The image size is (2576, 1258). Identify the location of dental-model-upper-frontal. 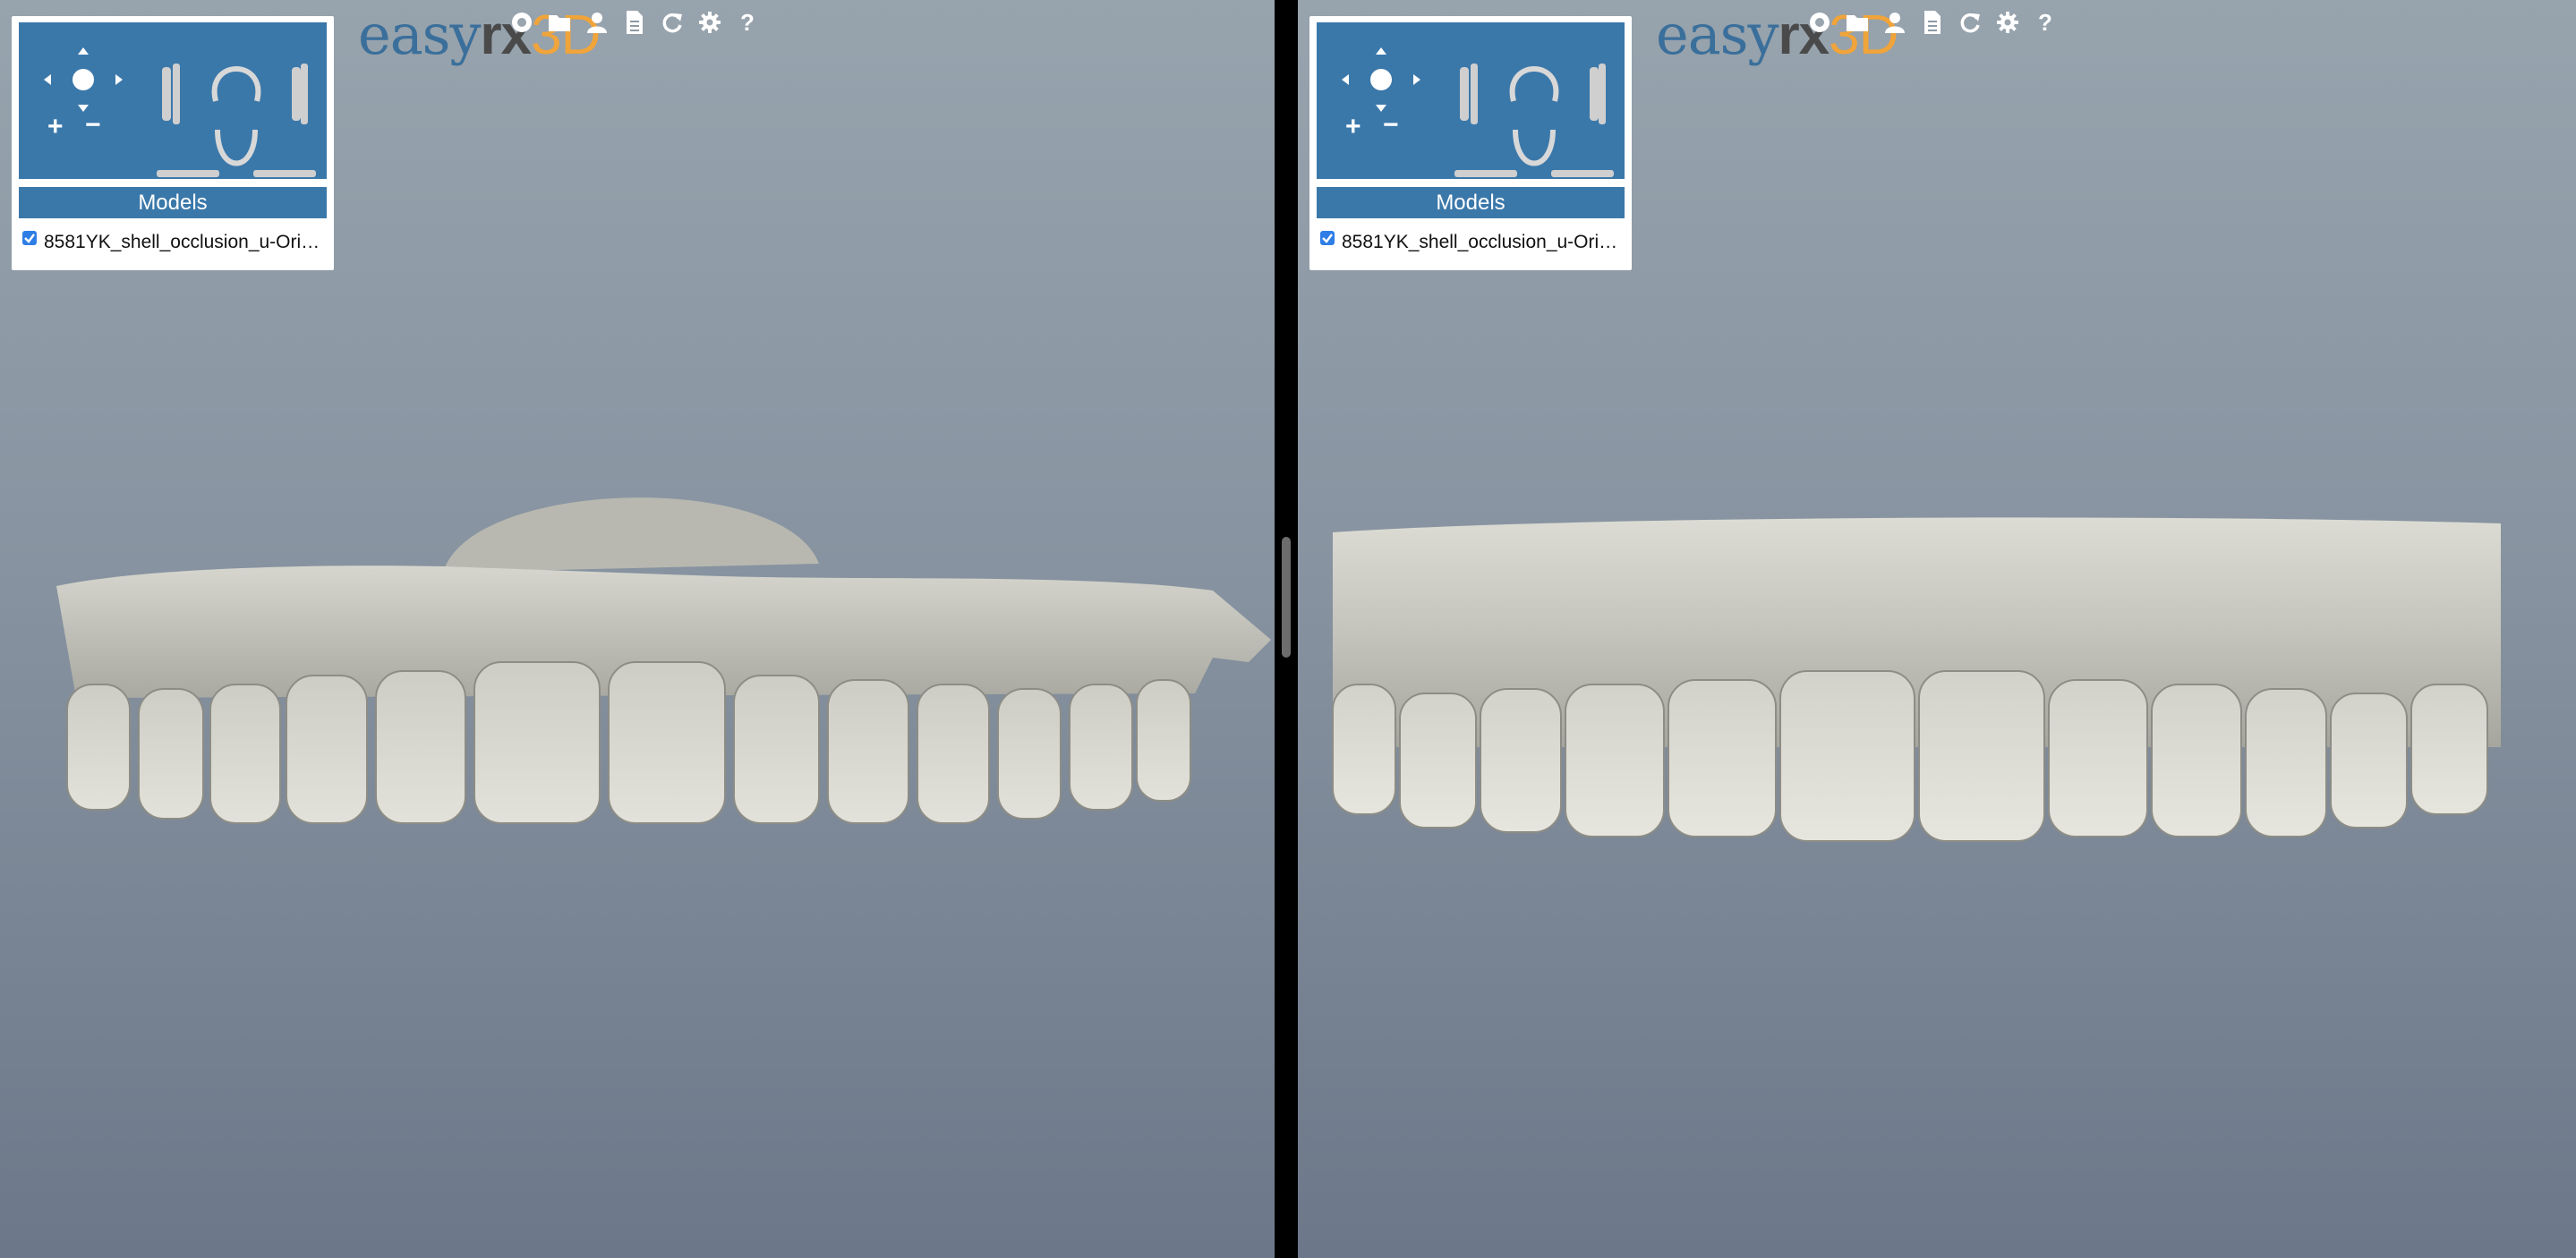
(662, 649).